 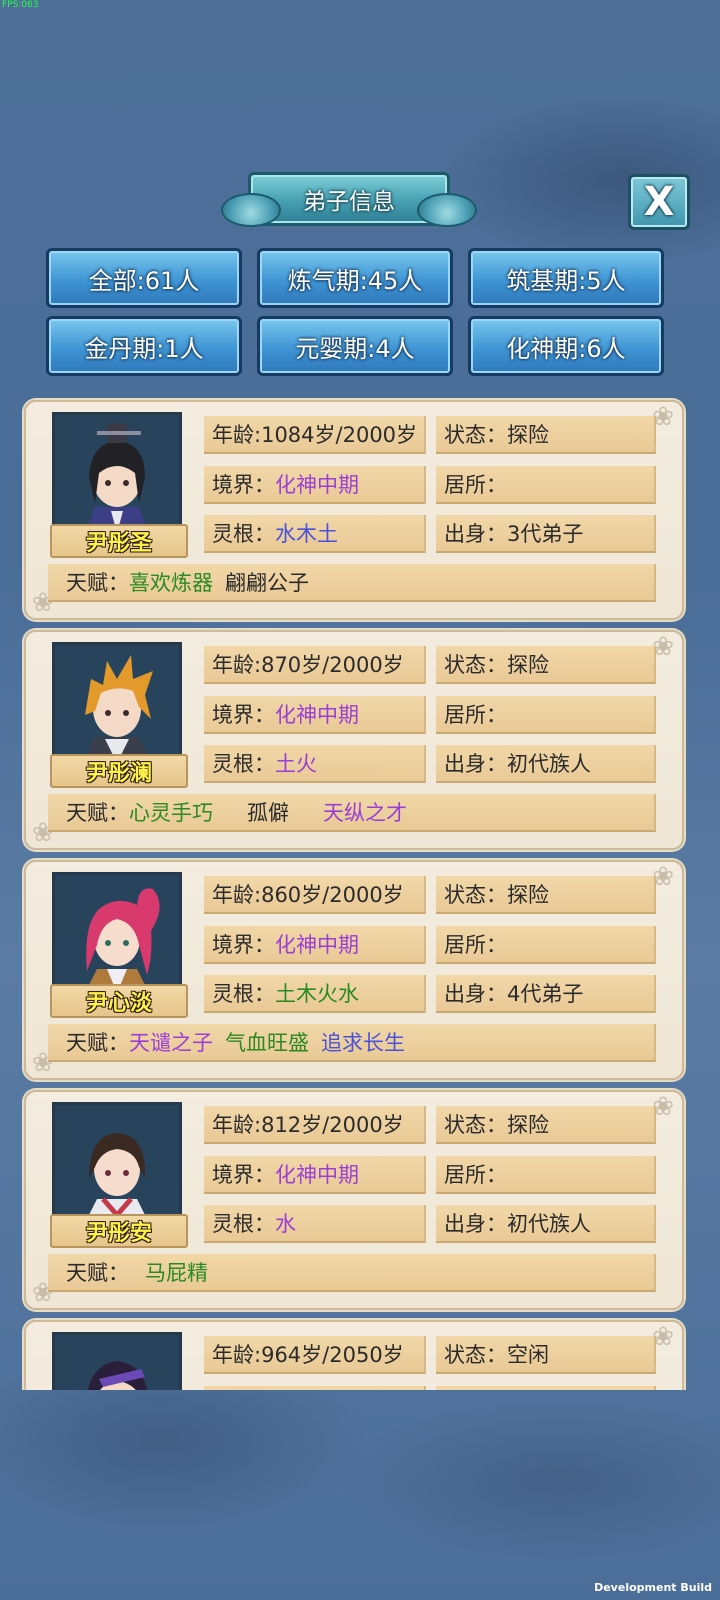 I want to click on age-value: 870岁/2000岁, so click(x=332, y=665).